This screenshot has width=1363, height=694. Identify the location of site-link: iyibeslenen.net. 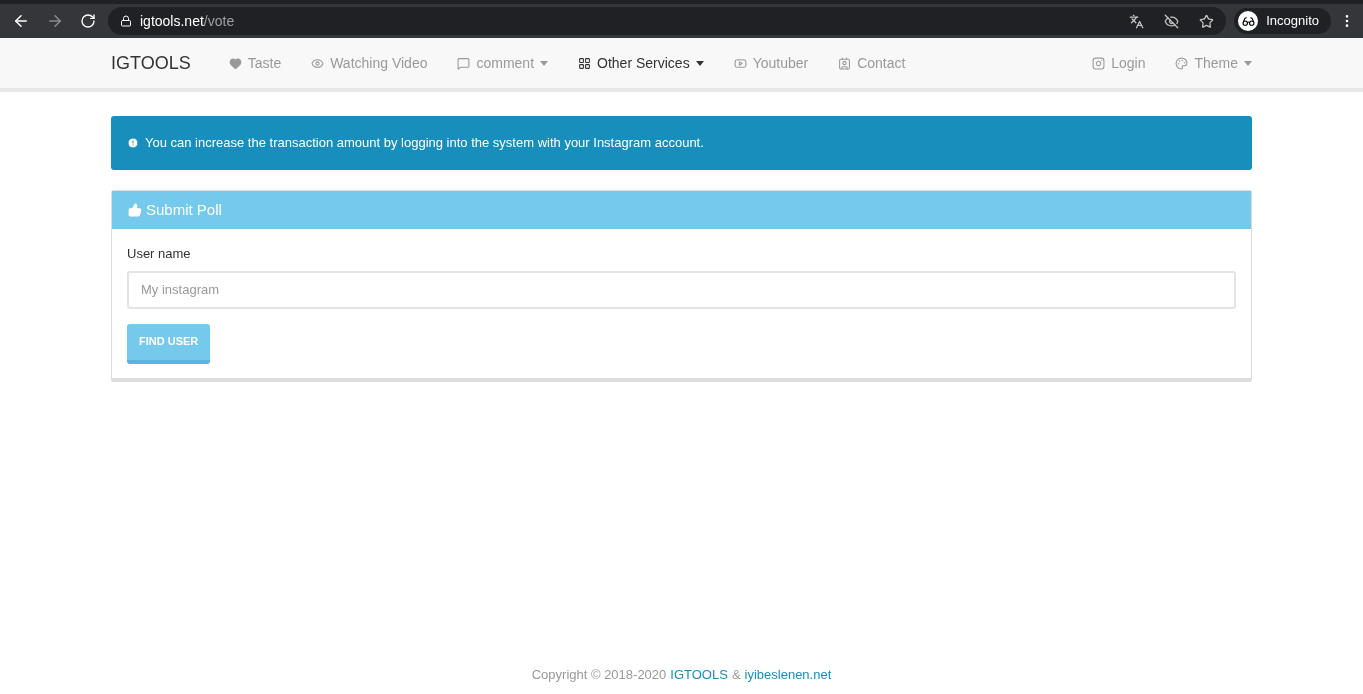
(788, 674).